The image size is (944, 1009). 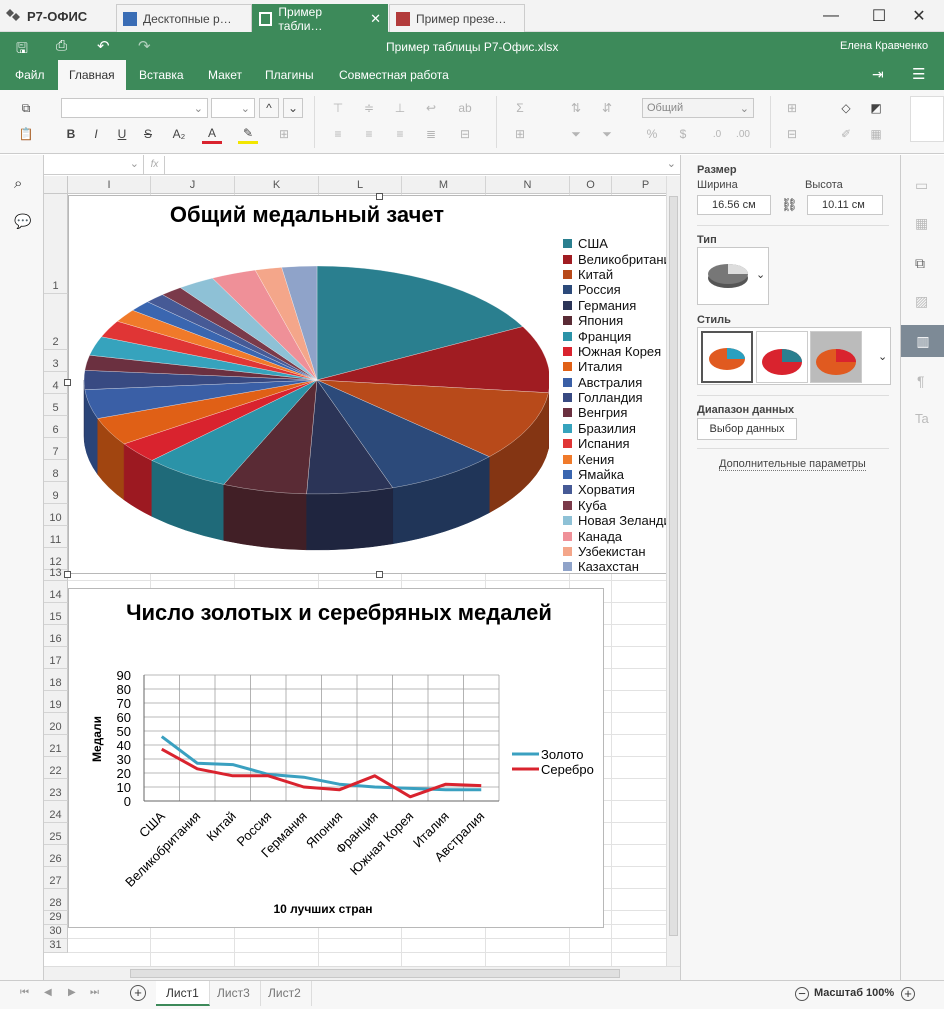 What do you see at coordinates (56, 856) in the screenshot?
I see `row-header: 26` at bounding box center [56, 856].